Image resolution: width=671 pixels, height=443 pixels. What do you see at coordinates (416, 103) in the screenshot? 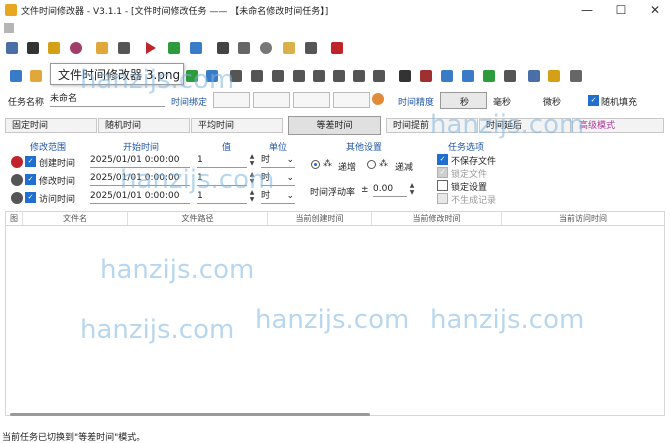
I see `precision-label: 时间精度` at bounding box center [416, 103].